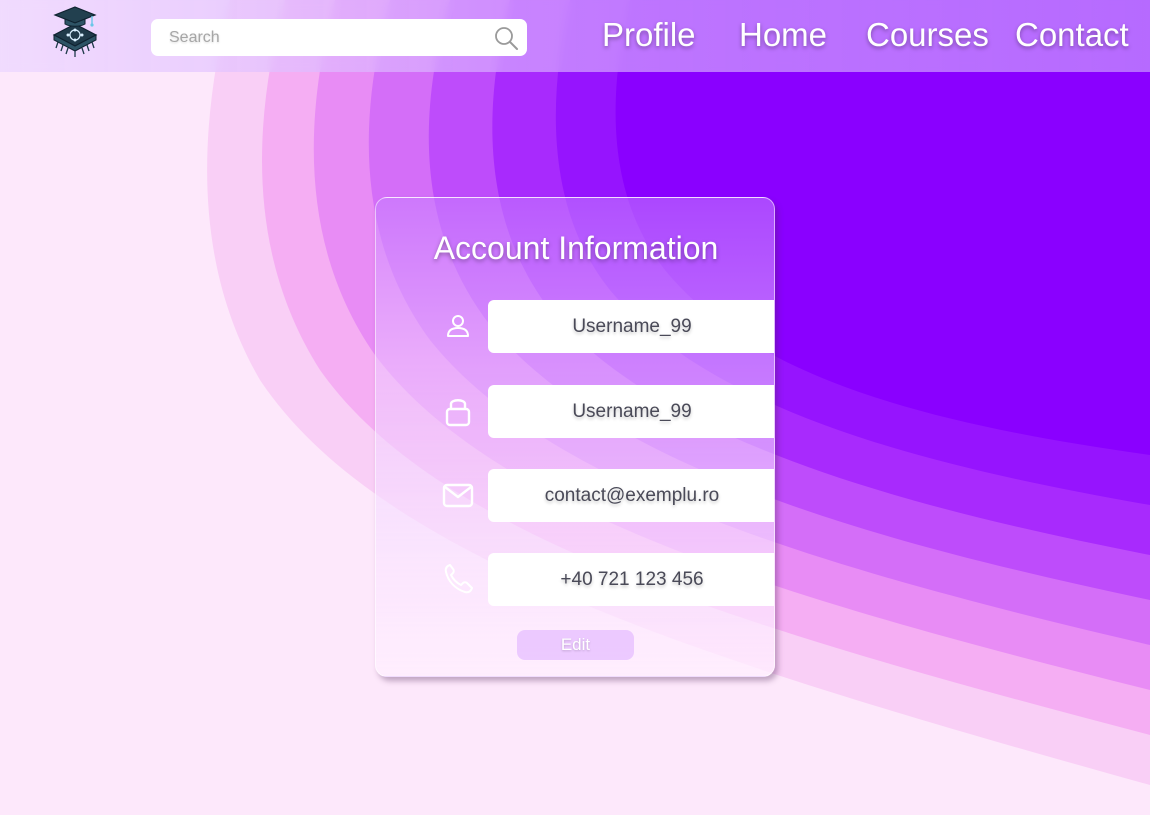 This screenshot has width=1150, height=815. I want to click on top-nav-bar: Profile Home Courses Contact, so click(575, 36).